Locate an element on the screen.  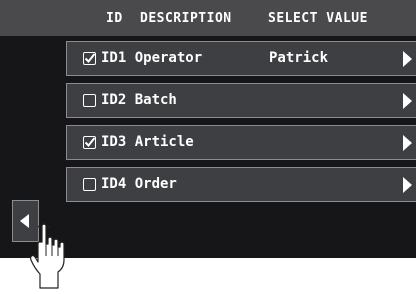
header-select-value: SELECT VALUE is located at coordinates (318, 18).